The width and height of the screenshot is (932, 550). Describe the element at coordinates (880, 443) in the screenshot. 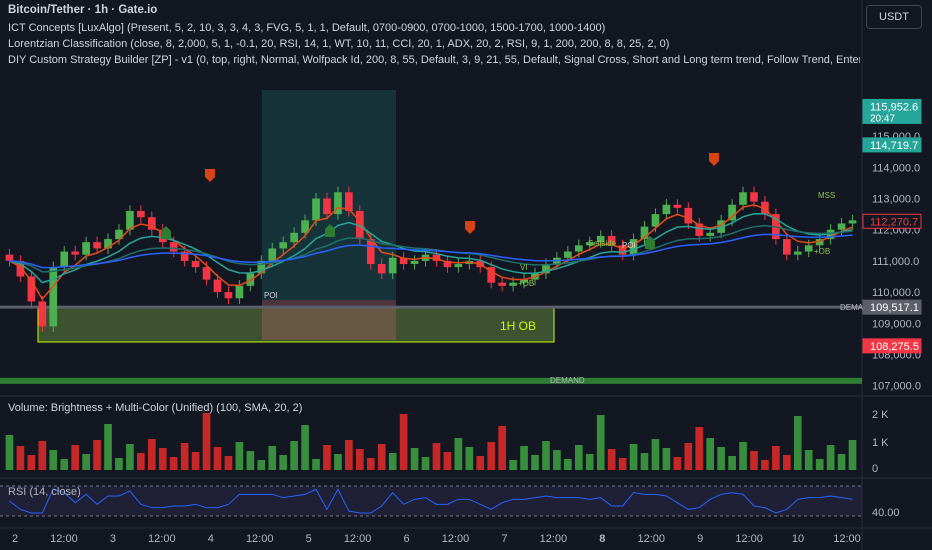

I see `volume-axis-tick: 1 K` at that location.